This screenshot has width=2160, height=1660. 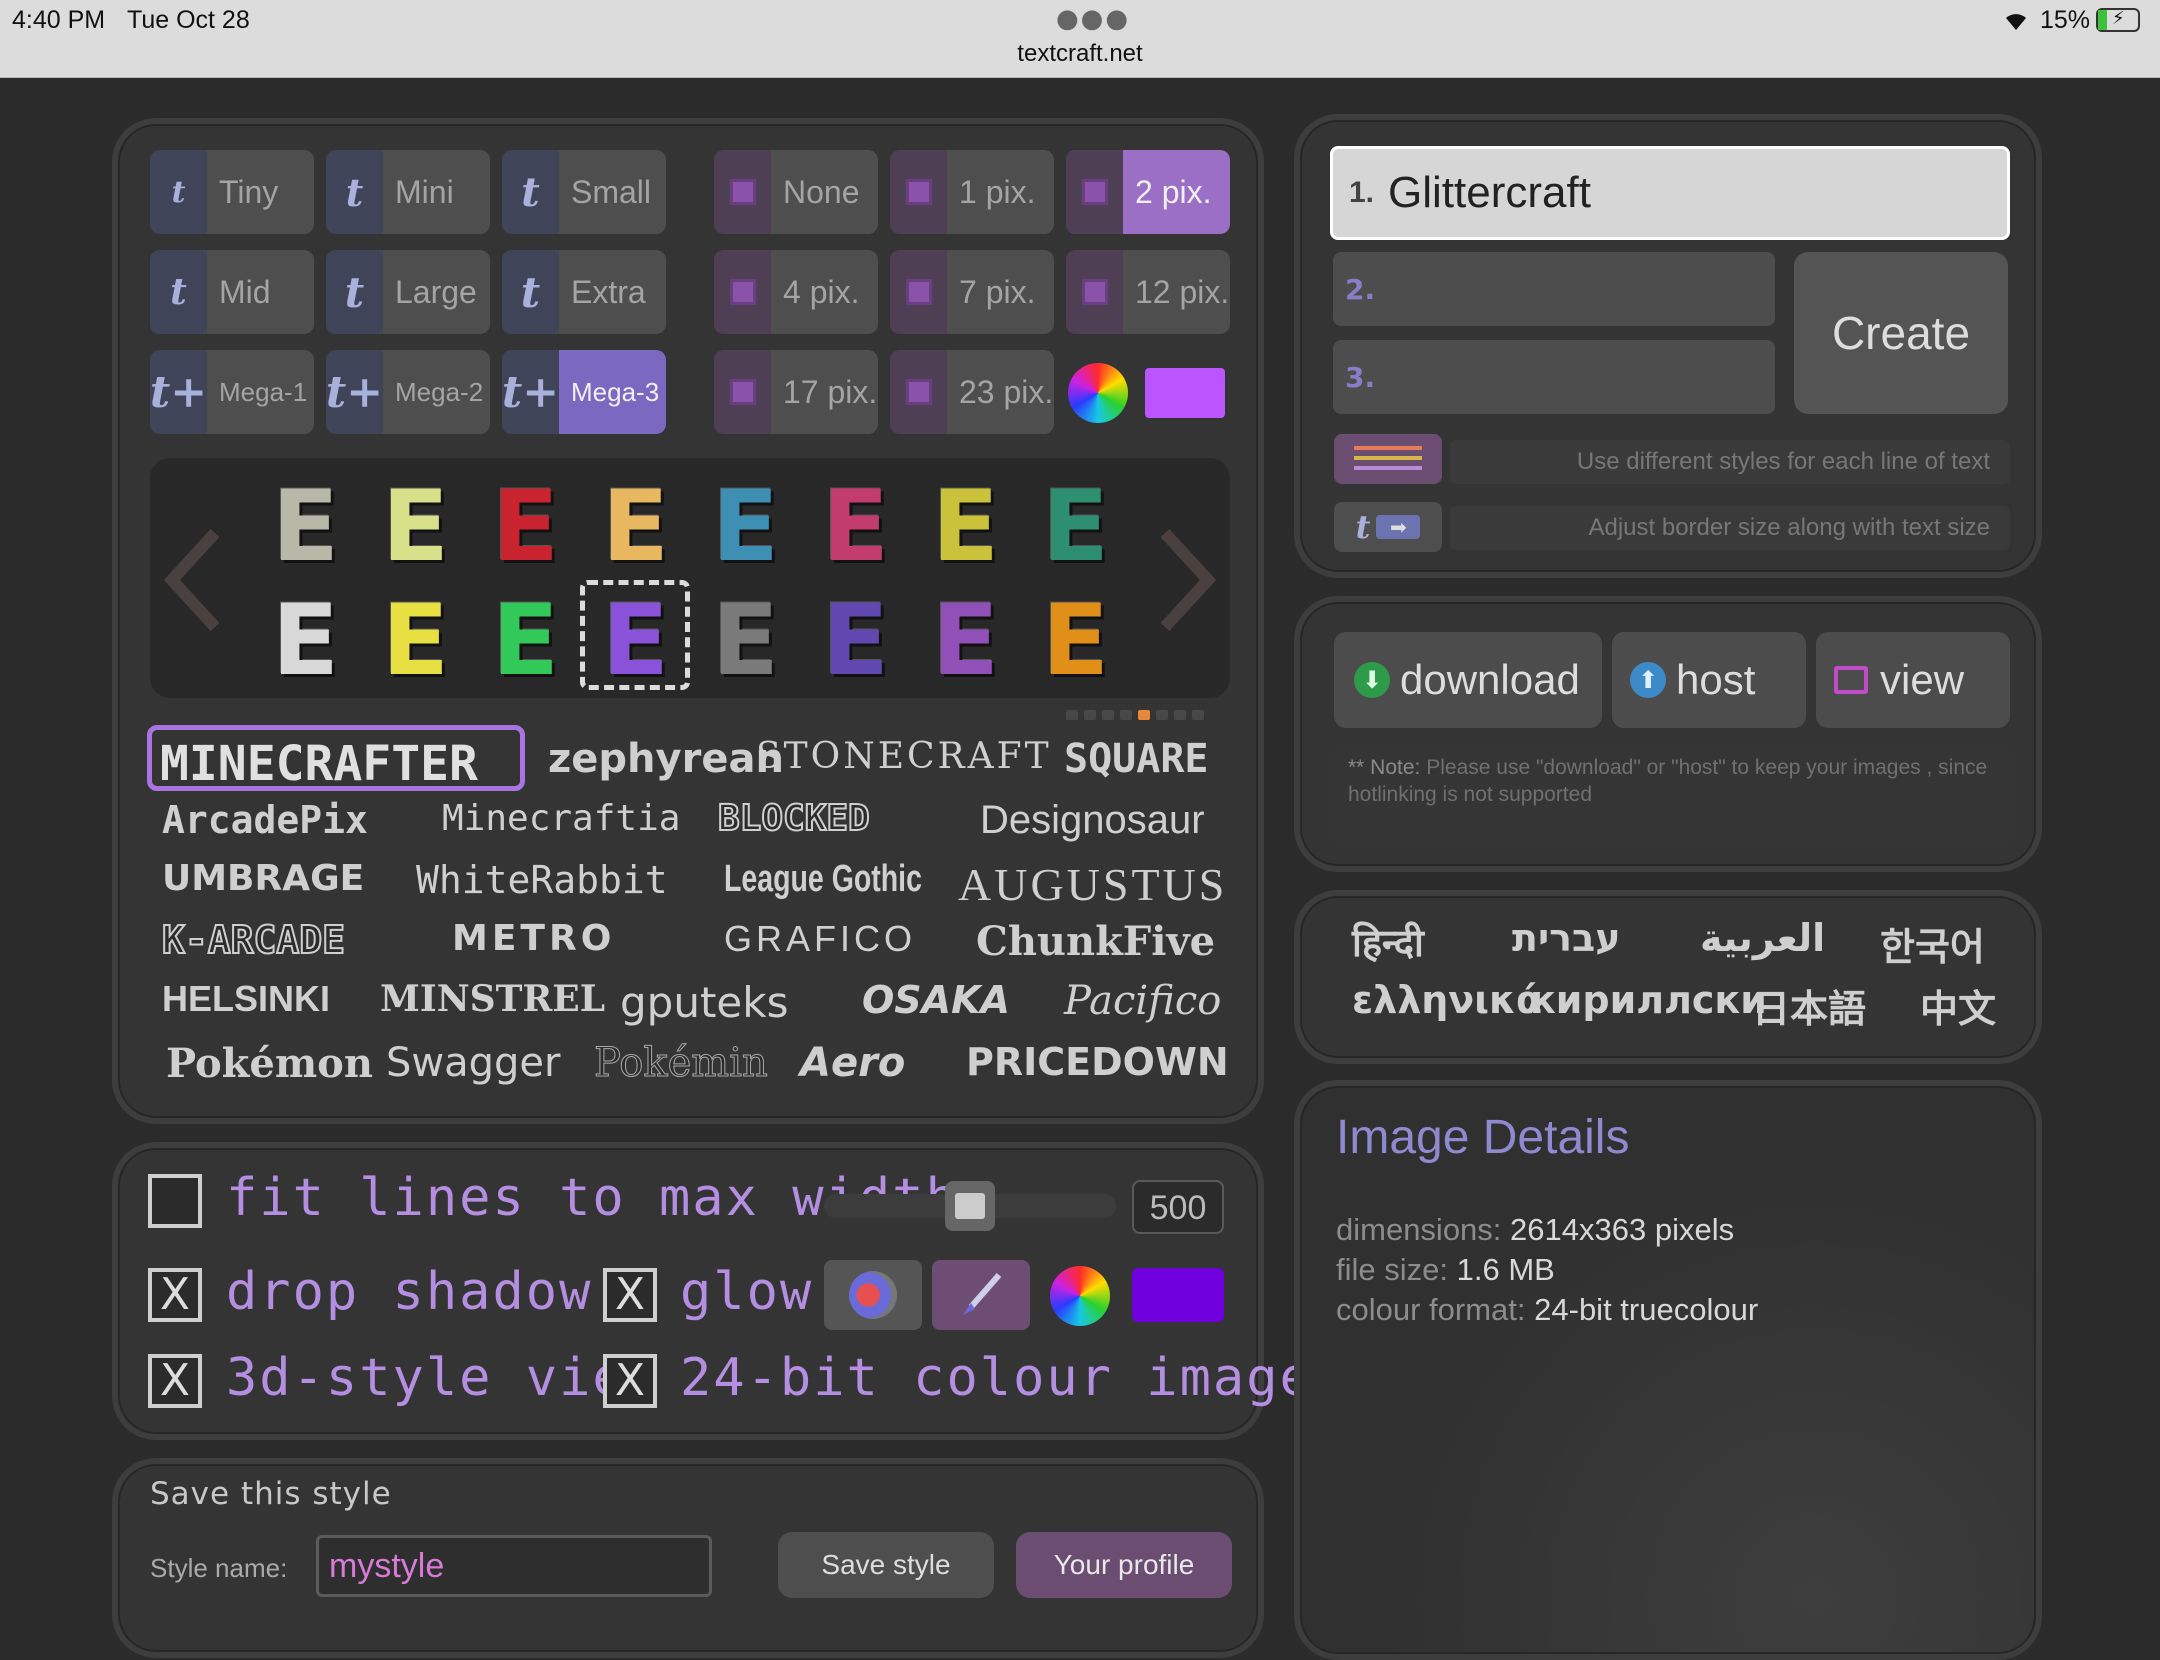 What do you see at coordinates (1148, 292) in the screenshot?
I see `border-button-5: 12 pix.` at bounding box center [1148, 292].